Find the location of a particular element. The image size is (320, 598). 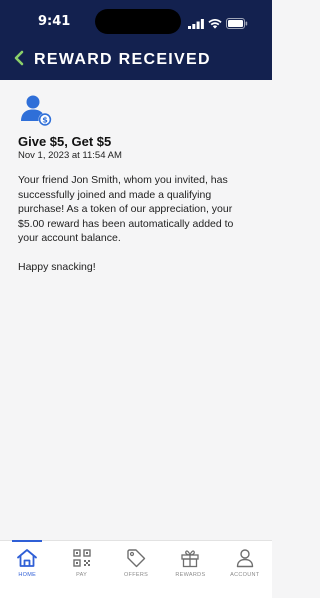

qr-code-icon is located at coordinates (82, 558).